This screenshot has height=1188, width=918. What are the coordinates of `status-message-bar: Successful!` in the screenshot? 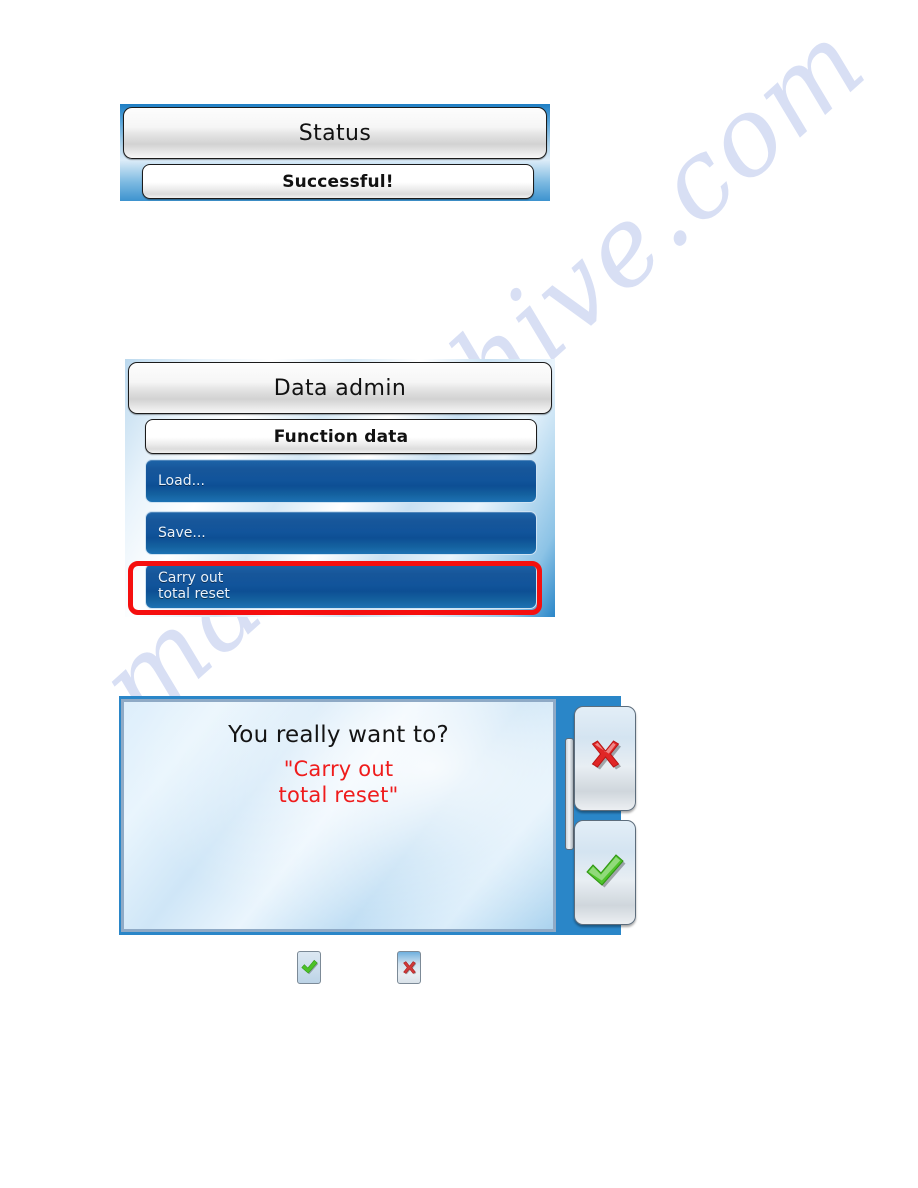 It's located at (338, 181).